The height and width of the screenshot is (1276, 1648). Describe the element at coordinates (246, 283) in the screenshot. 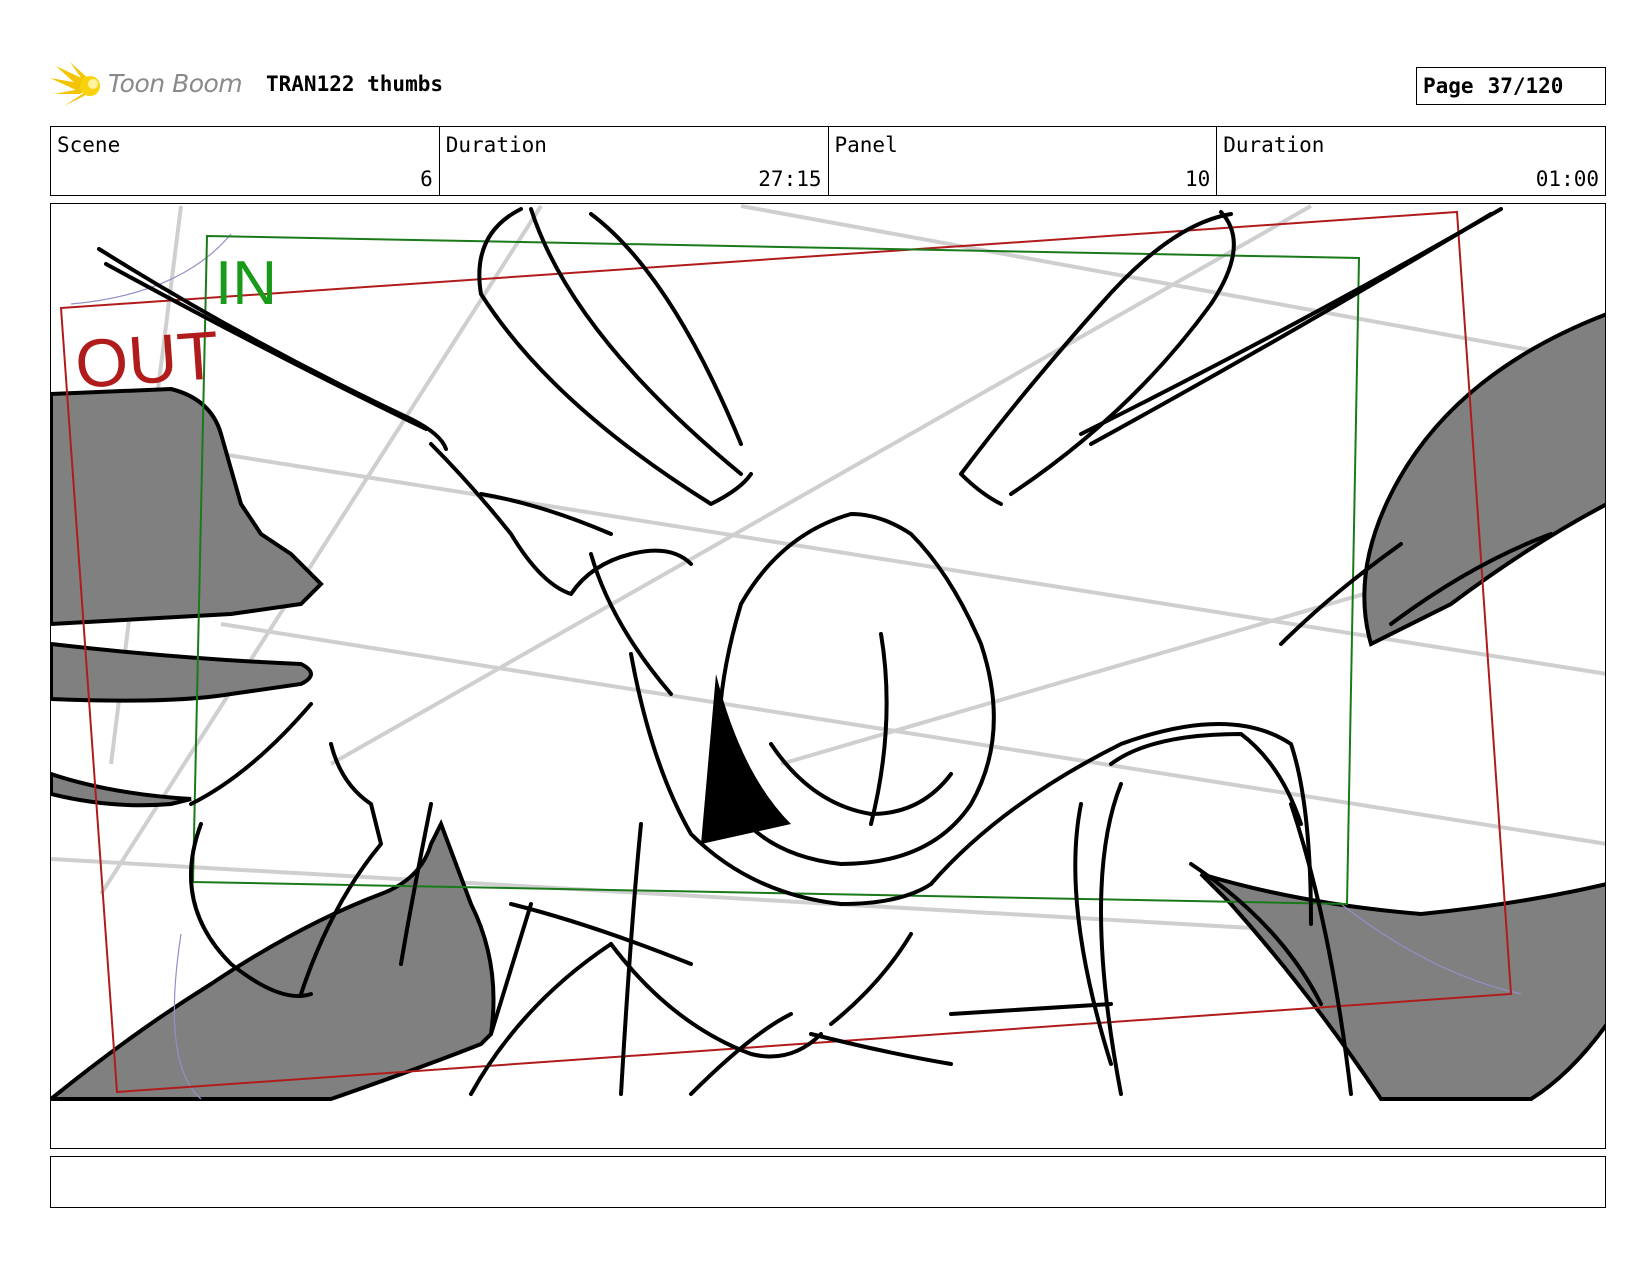

I see `in-label: IN` at that location.